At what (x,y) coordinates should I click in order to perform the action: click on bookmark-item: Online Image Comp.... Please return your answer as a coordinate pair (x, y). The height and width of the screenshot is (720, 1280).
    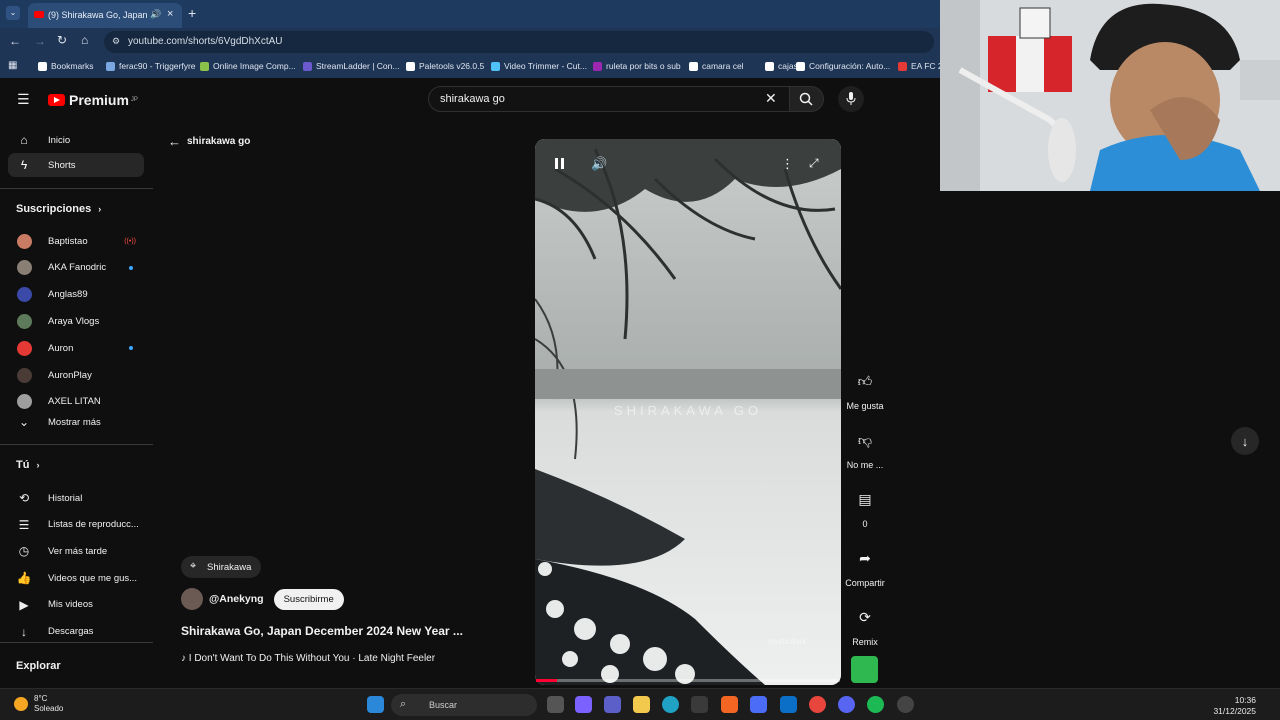
    Looking at the image, I should click on (248, 66).